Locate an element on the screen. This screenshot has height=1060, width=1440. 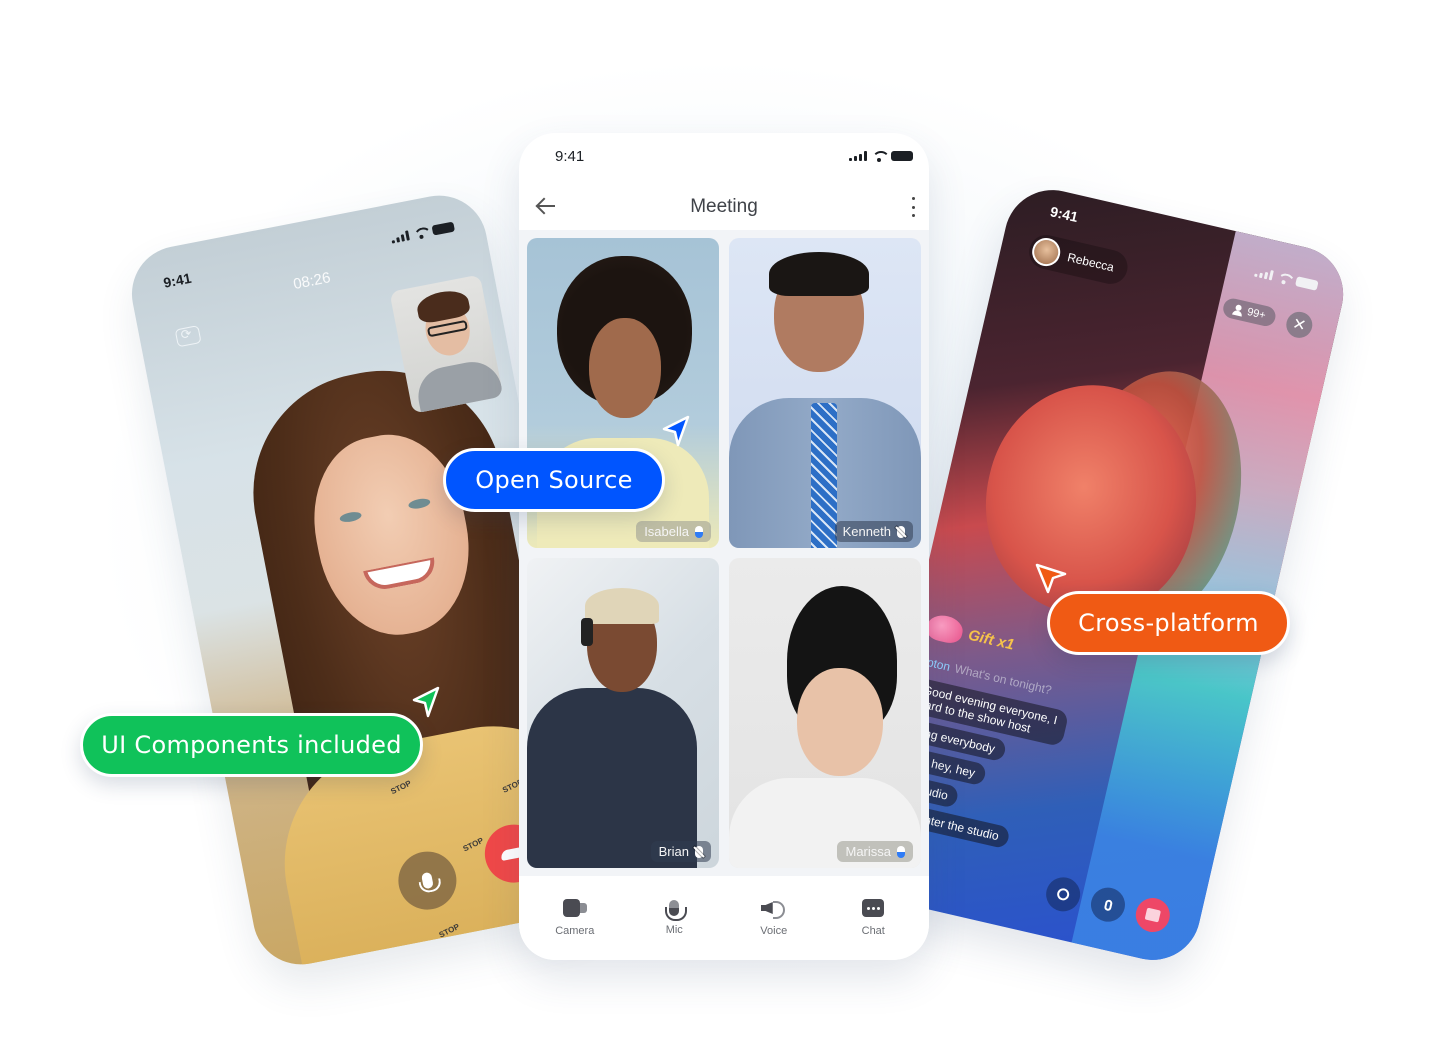
flip-camera-icon is located at coordinates (188, 336).